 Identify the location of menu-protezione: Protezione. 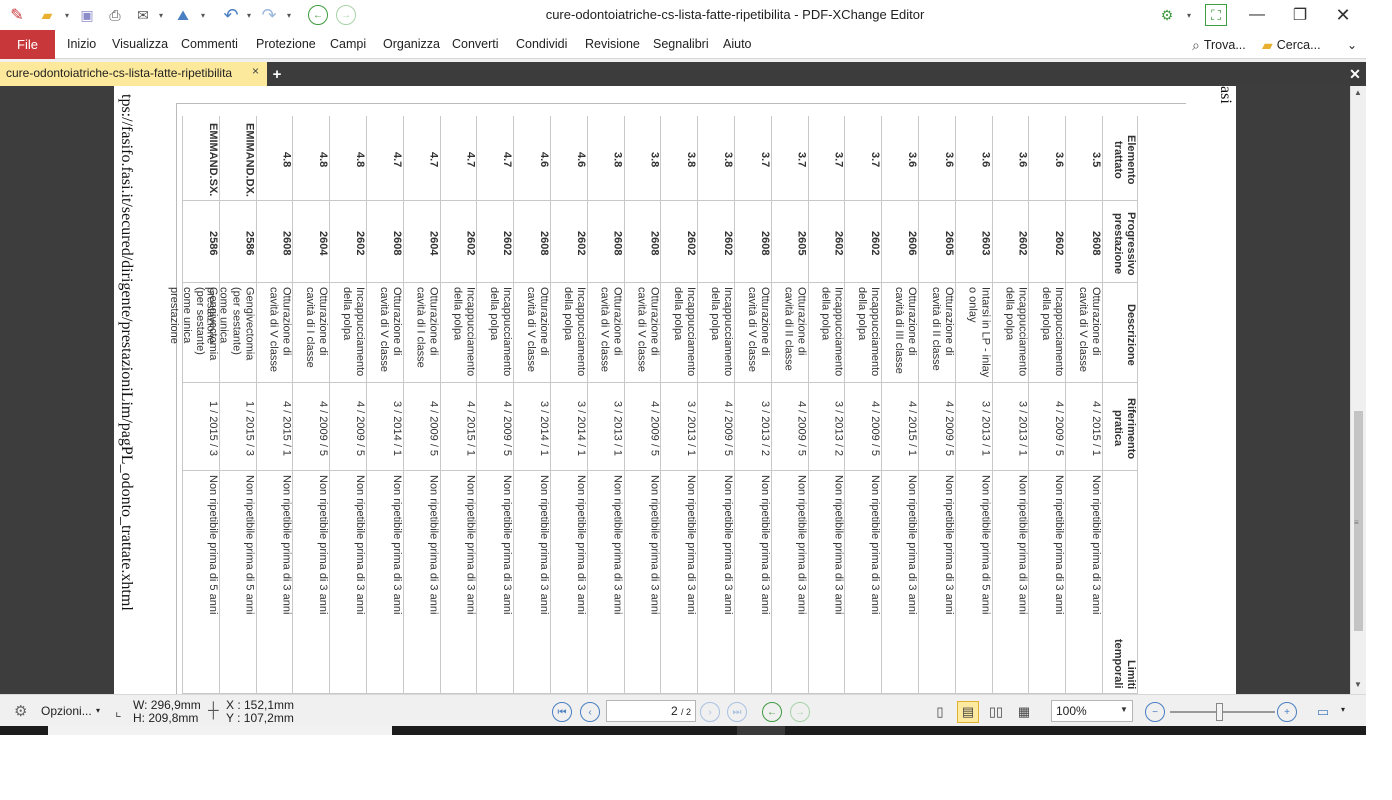
(286, 44).